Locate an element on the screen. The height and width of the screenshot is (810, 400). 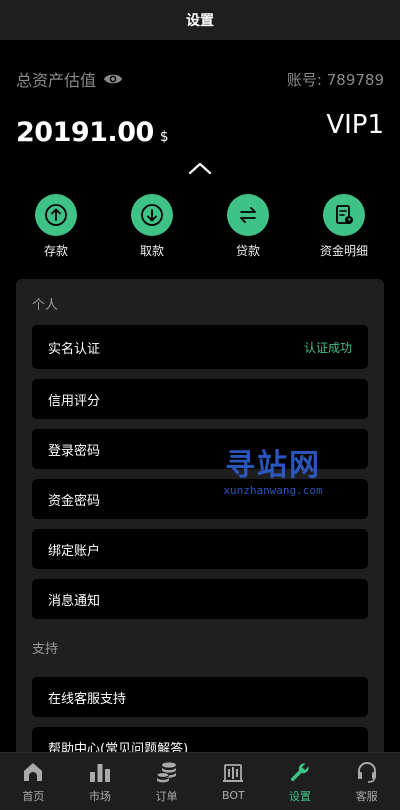
ledger-icon is located at coordinates (344, 214).